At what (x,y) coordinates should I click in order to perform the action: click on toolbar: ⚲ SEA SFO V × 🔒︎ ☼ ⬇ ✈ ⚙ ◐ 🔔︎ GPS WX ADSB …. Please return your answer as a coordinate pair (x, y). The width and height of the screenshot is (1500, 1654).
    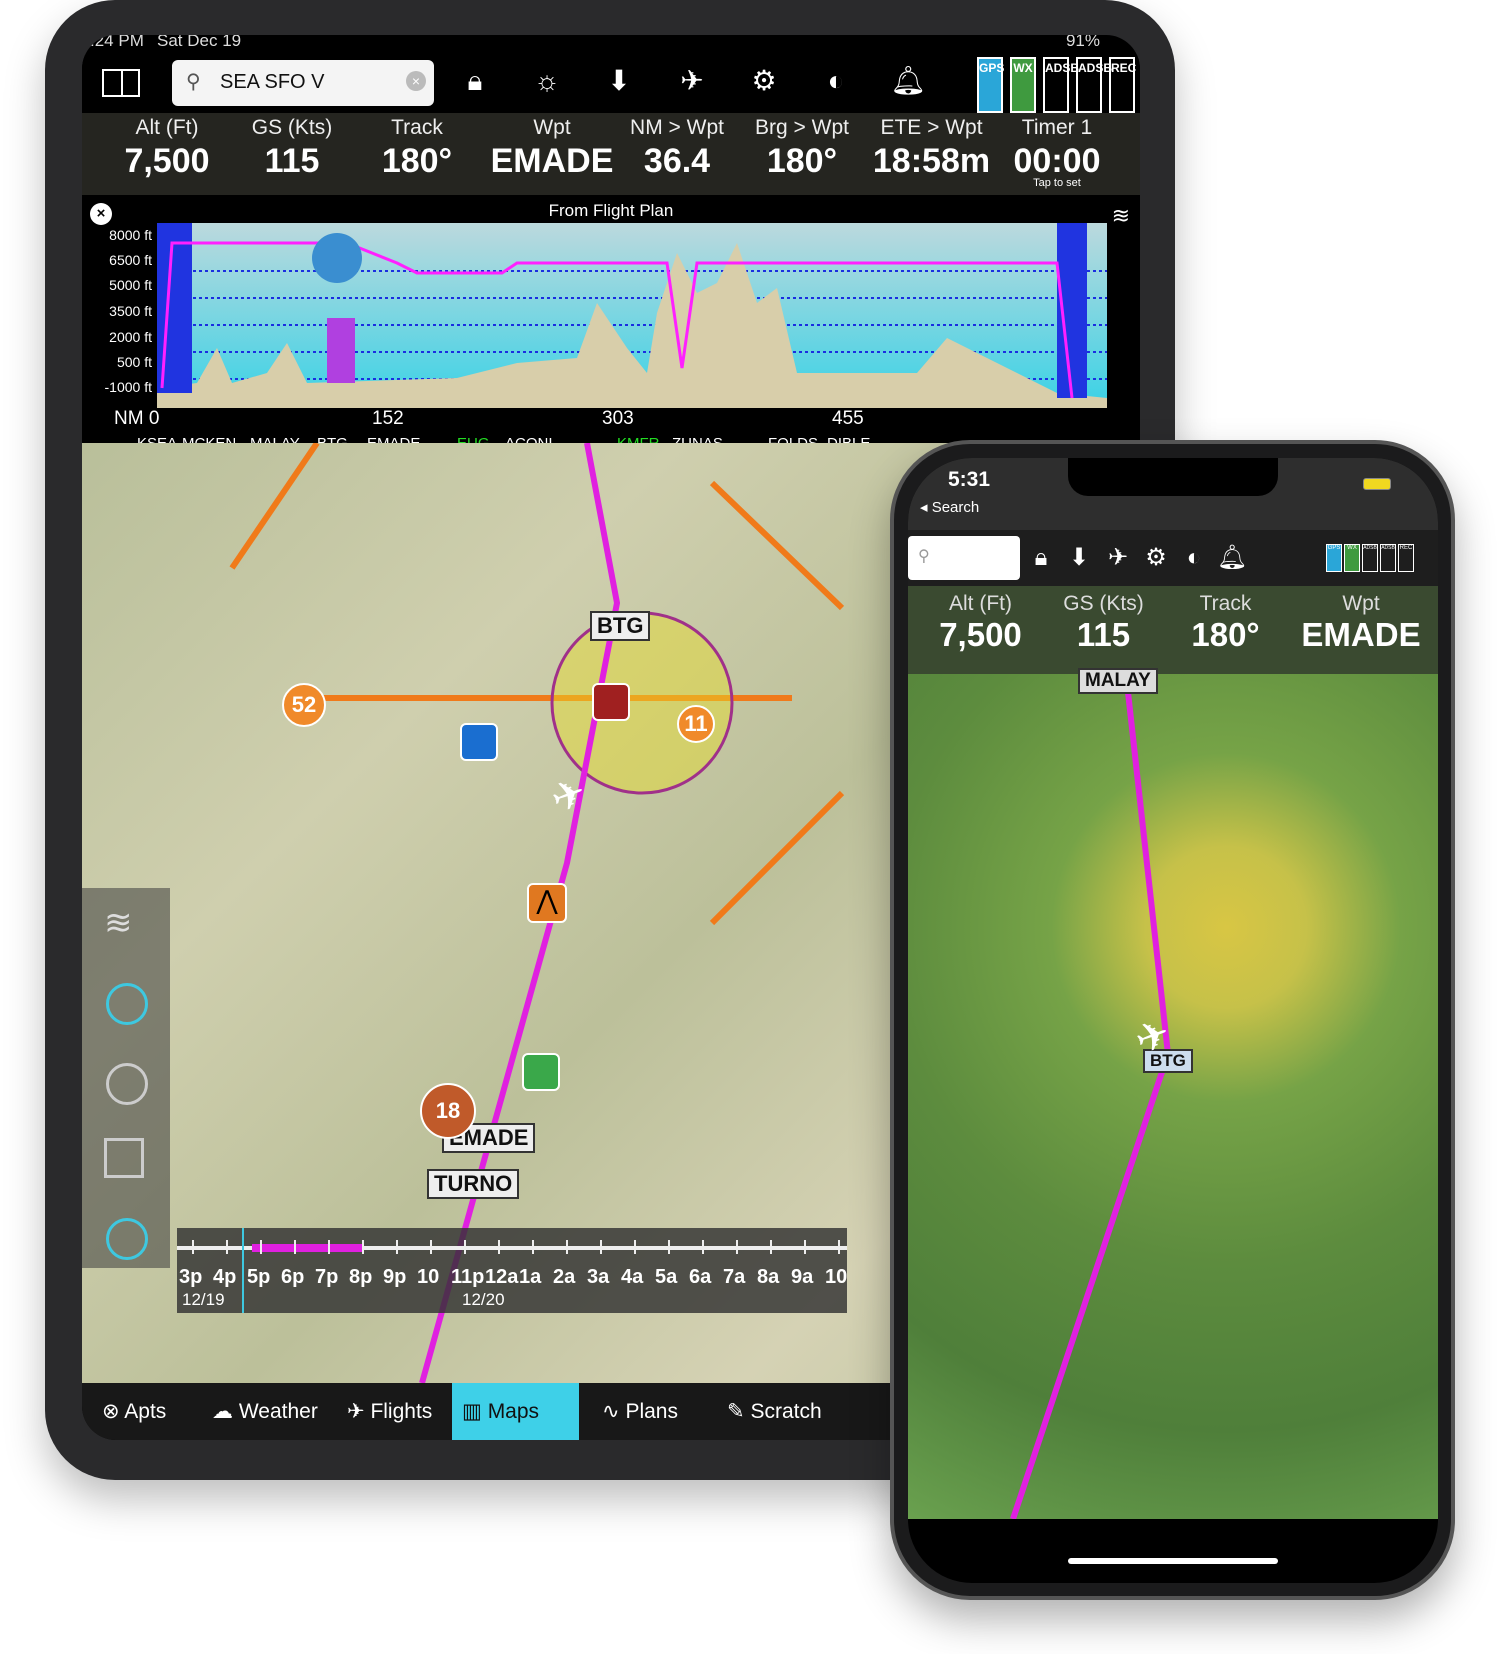
    Looking at the image, I should click on (611, 85).